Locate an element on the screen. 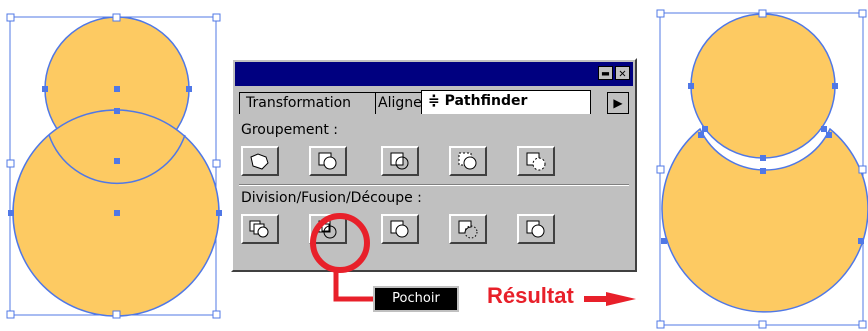 This screenshot has width=868, height=331. callout-overlay is located at coordinates (473, 259).